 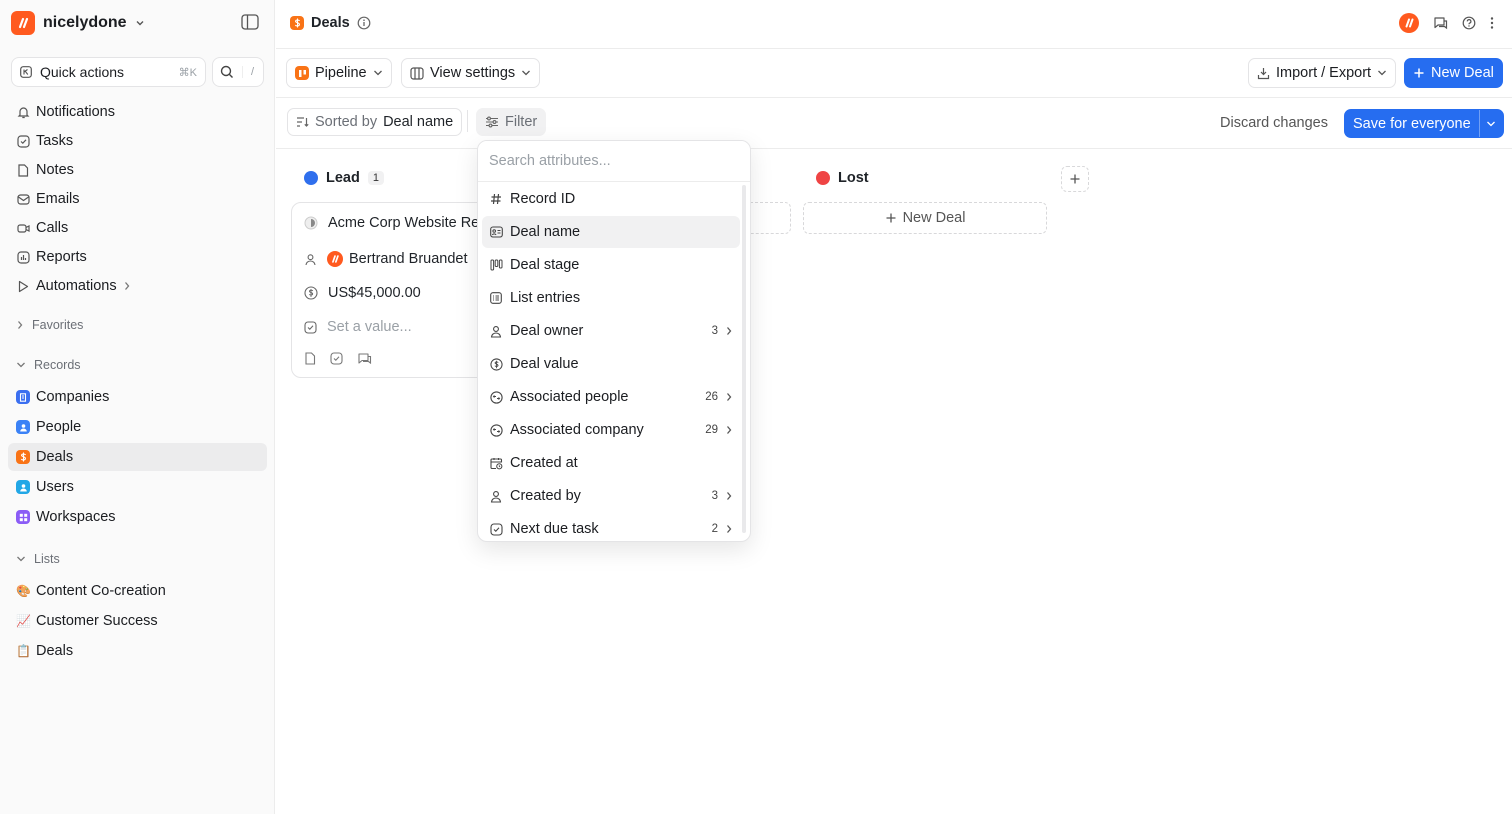 What do you see at coordinates (842, 178) in the screenshot?
I see `column-header-lost: Lost` at bounding box center [842, 178].